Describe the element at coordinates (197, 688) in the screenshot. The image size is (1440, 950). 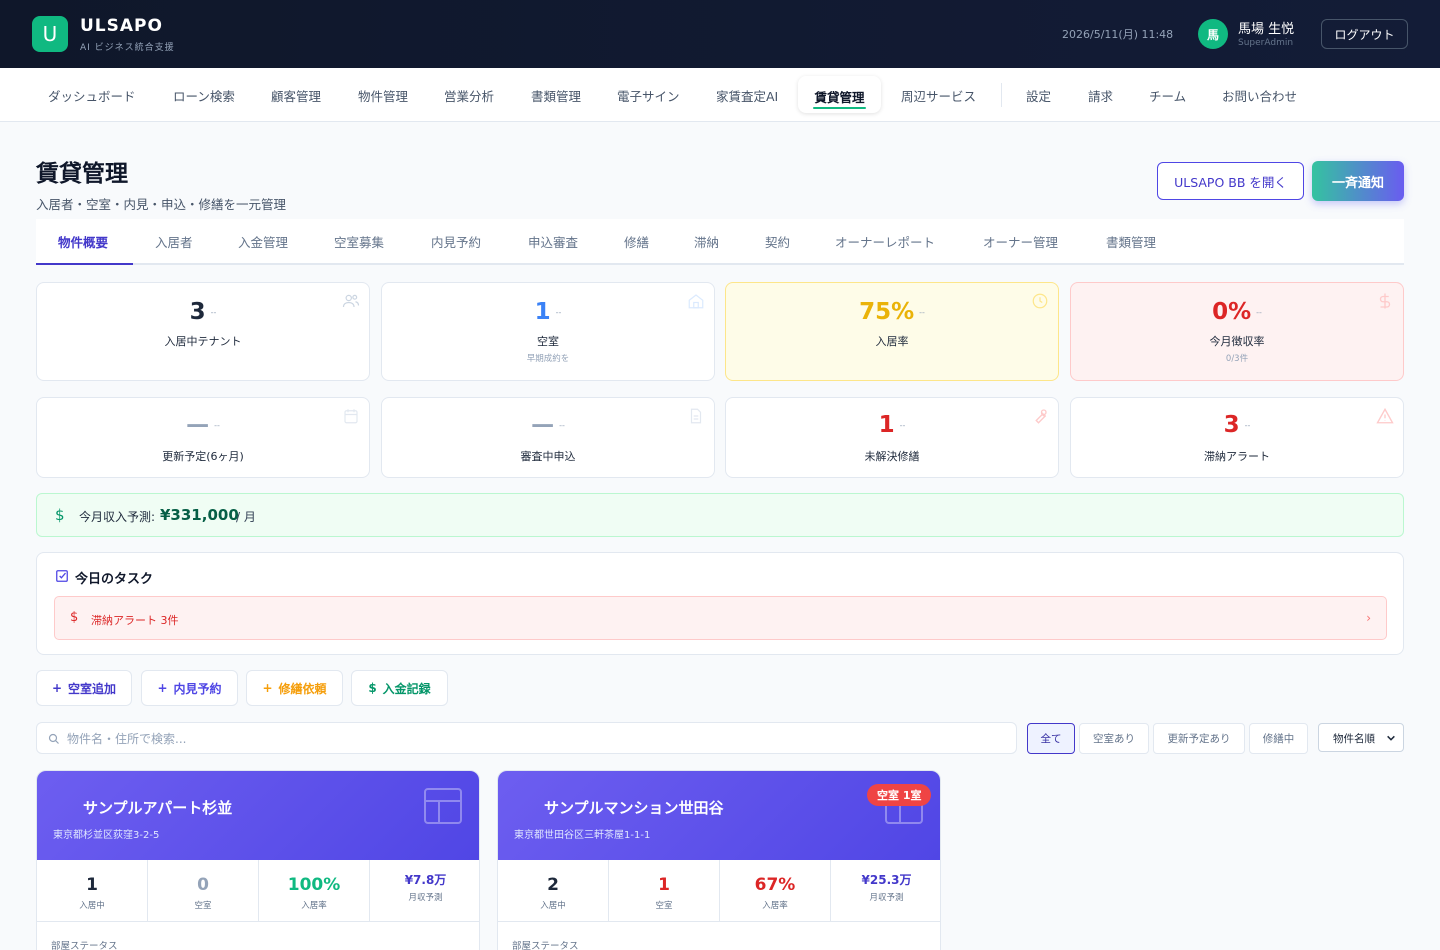
I see `button-label: 内見予約` at that location.